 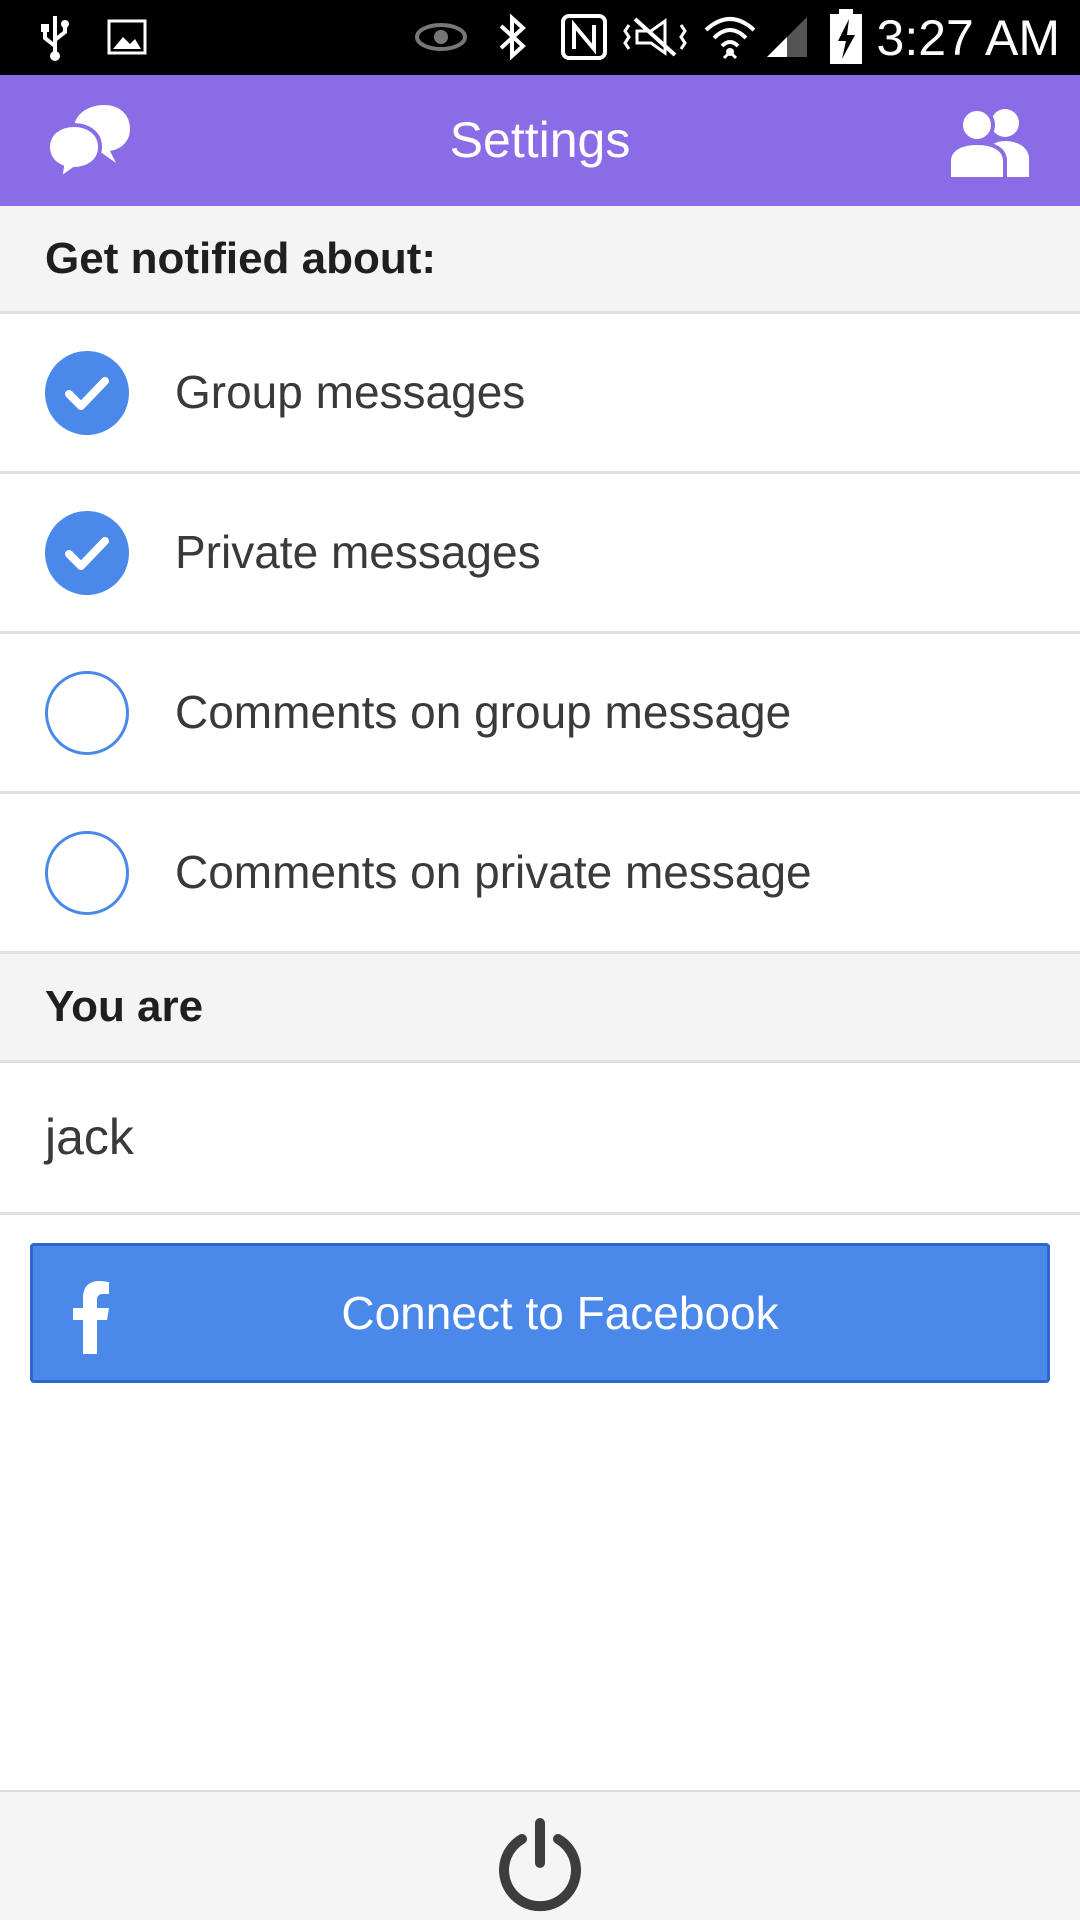 What do you see at coordinates (560, 1313) in the screenshot?
I see `connect-facebook-label: Connect to Facebook` at bounding box center [560, 1313].